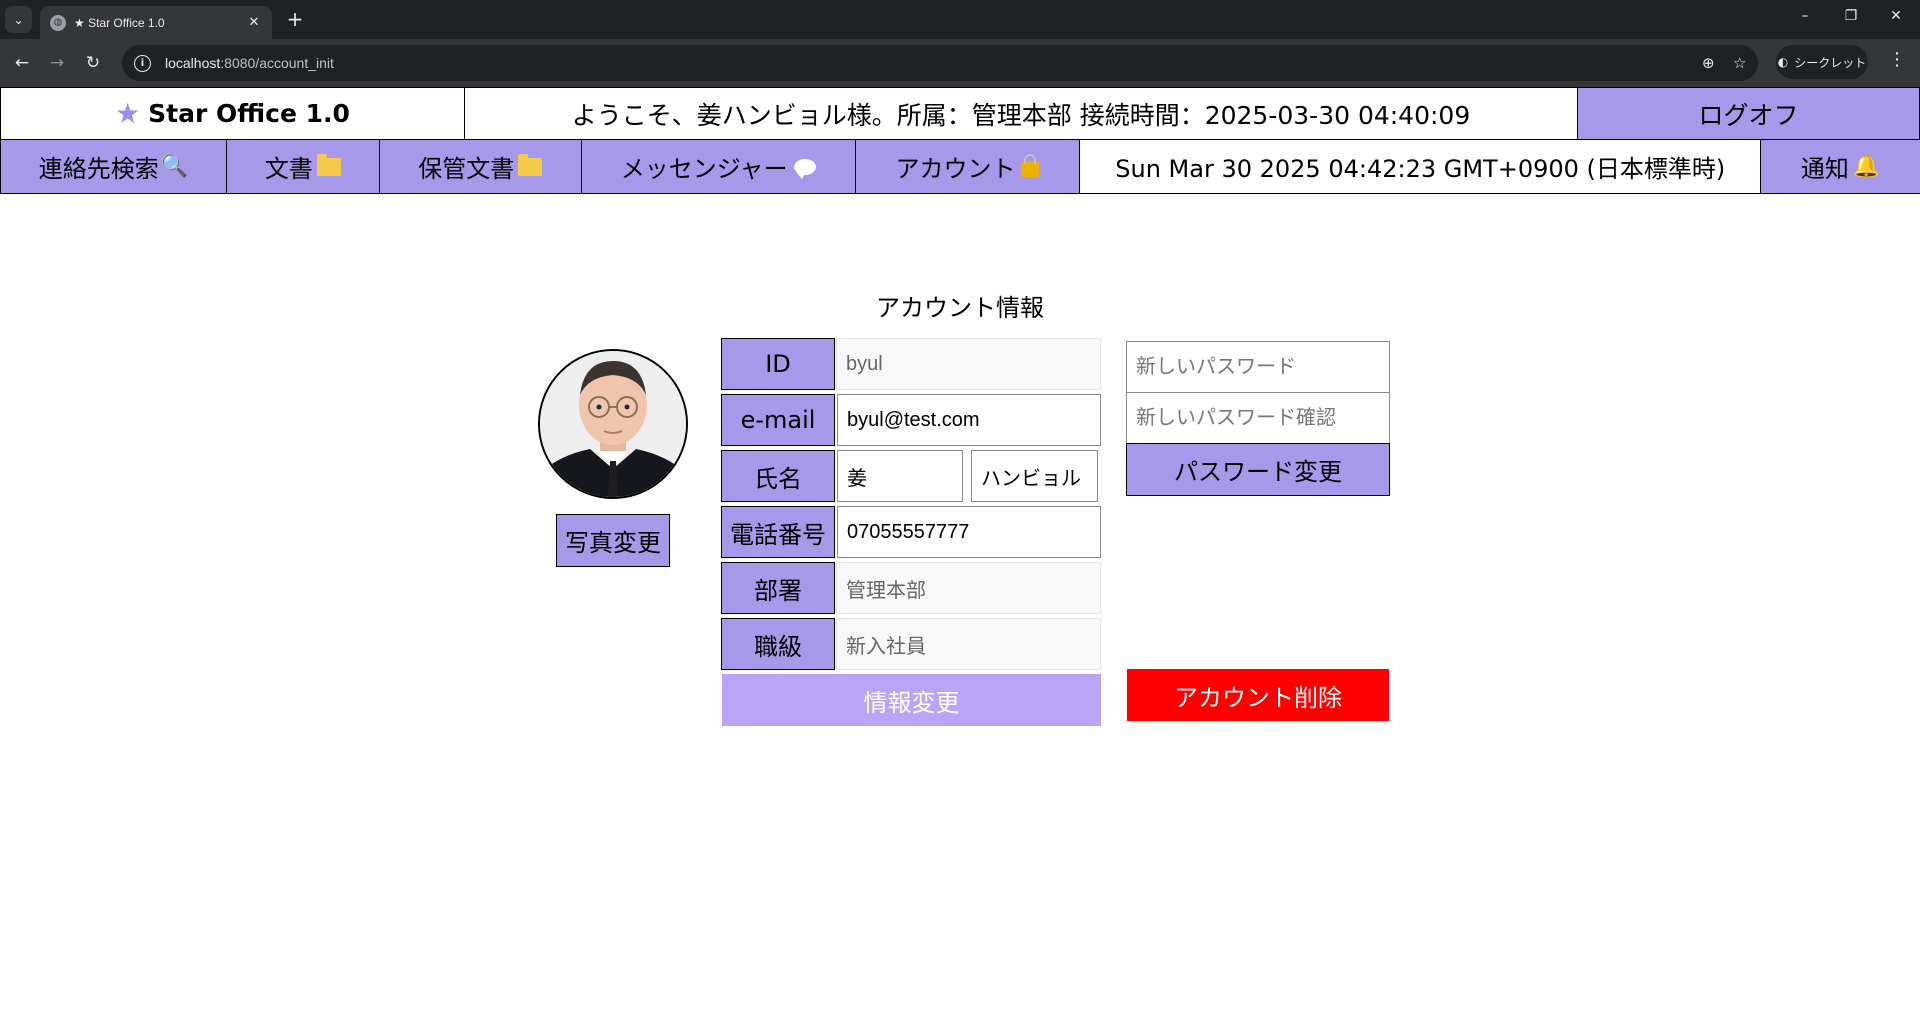  Describe the element at coordinates (57, 63) in the screenshot. I see `forward-icon: →` at that location.